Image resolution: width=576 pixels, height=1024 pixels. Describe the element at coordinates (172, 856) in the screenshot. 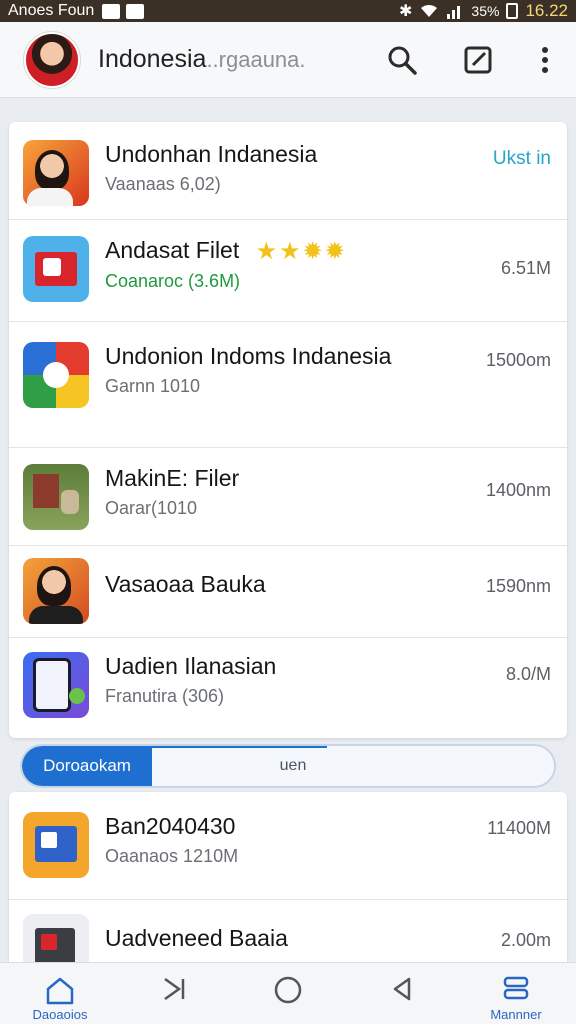

I see `app-subtitle: Oaanaos 1210M` at that location.